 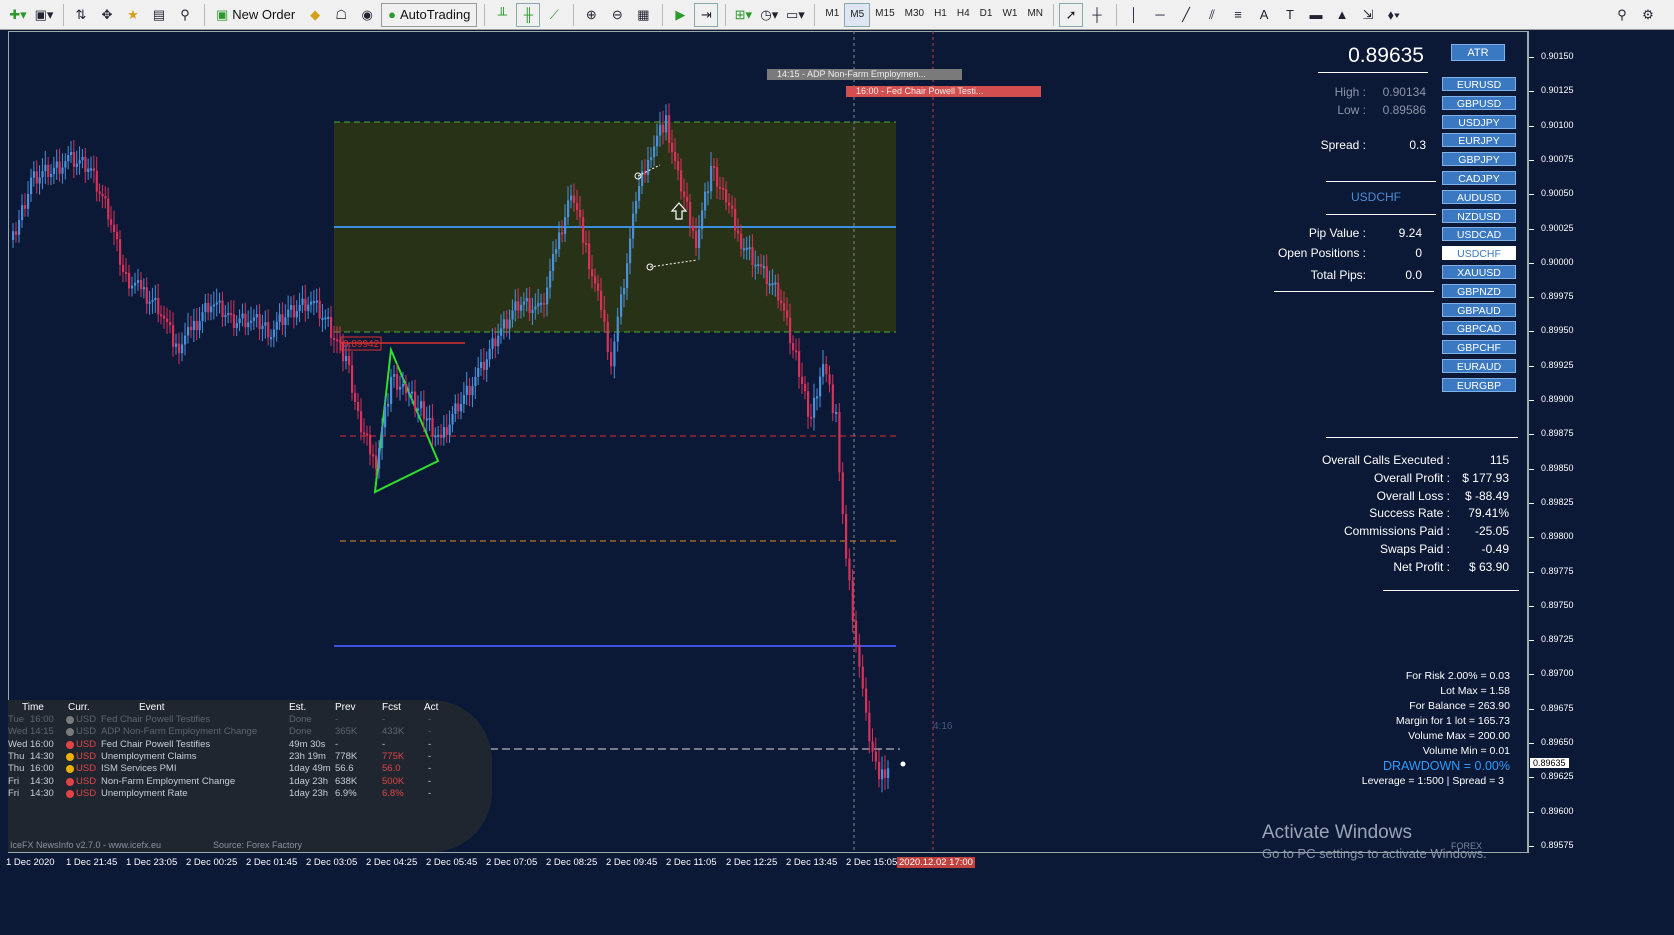 I want to click on symbol-button-gbpcad: GBPCAD, so click(x=1479, y=328).